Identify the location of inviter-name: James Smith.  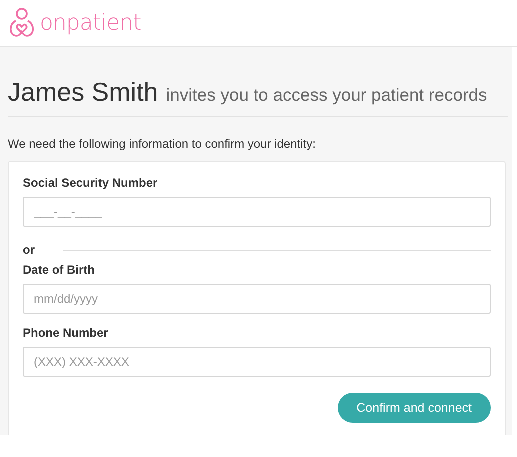
(83, 92).